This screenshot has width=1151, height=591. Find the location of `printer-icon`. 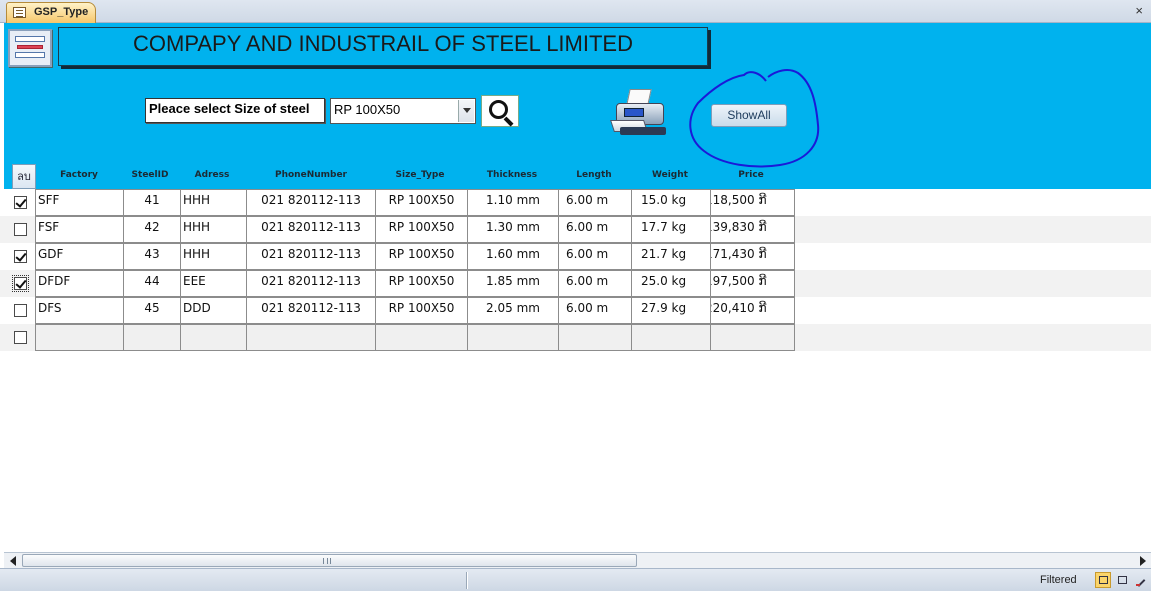

printer-icon is located at coordinates (640, 113).